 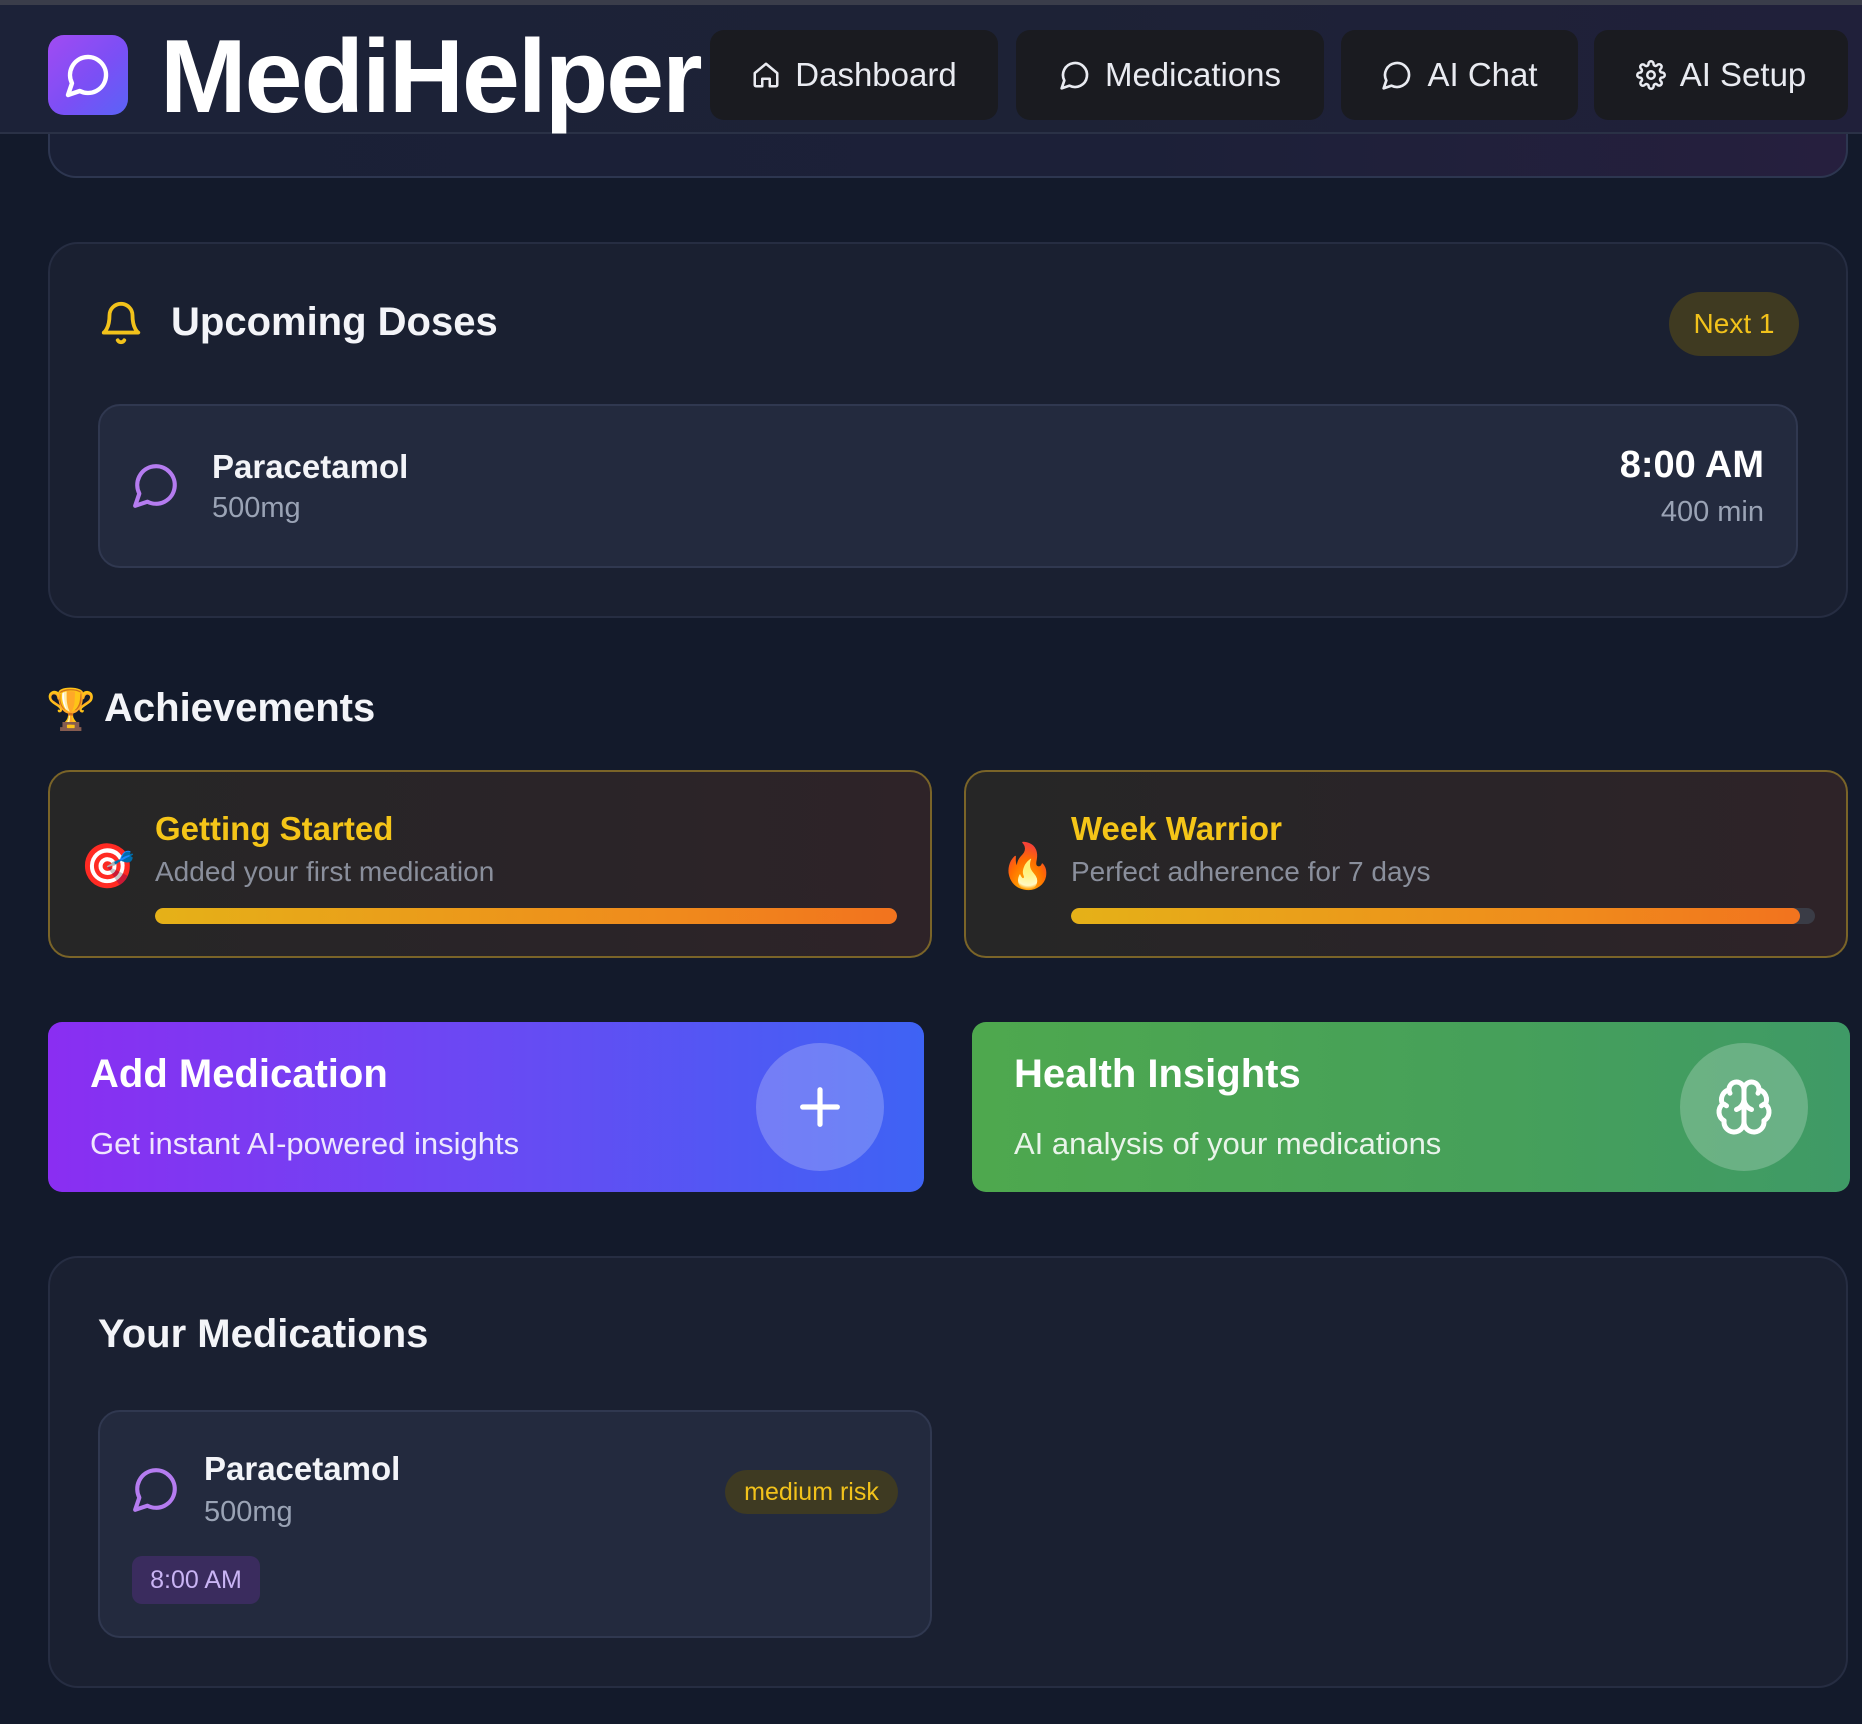 What do you see at coordinates (325, 871) in the screenshot?
I see `achievement-description: Added your first medication` at bounding box center [325, 871].